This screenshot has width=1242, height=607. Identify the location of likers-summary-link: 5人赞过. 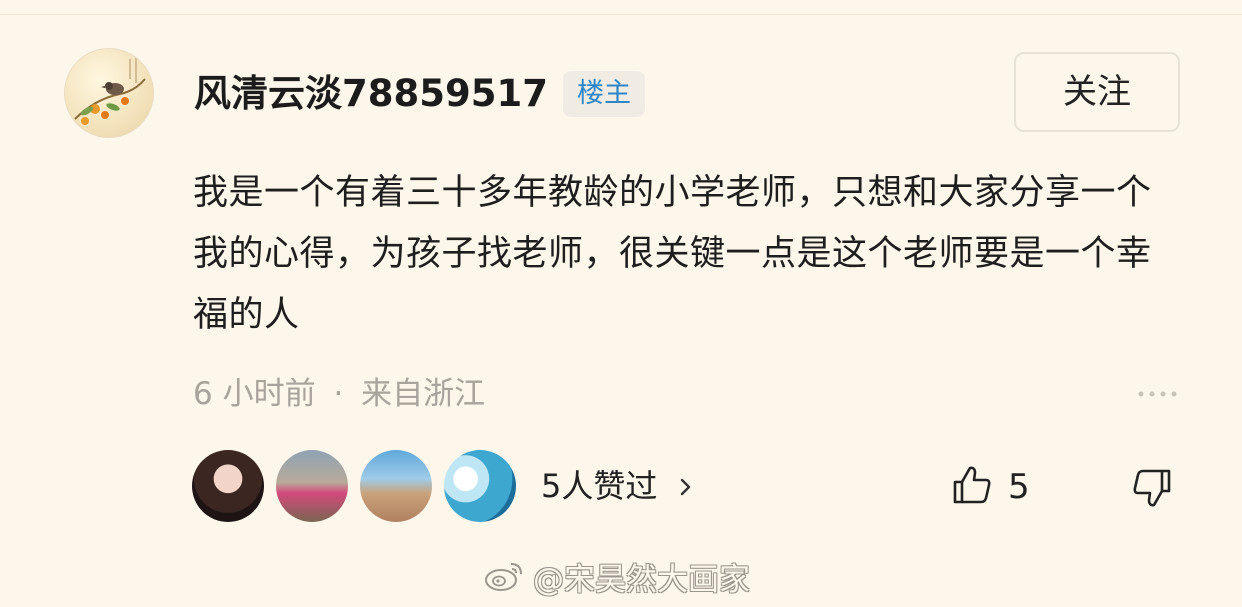
(618, 486).